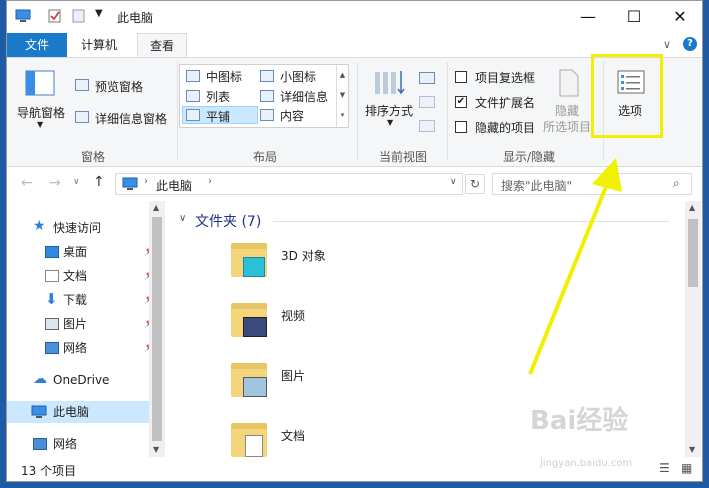  What do you see at coordinates (27, 183) in the screenshot?
I see `back-arrow-icon: ←` at bounding box center [27, 183].